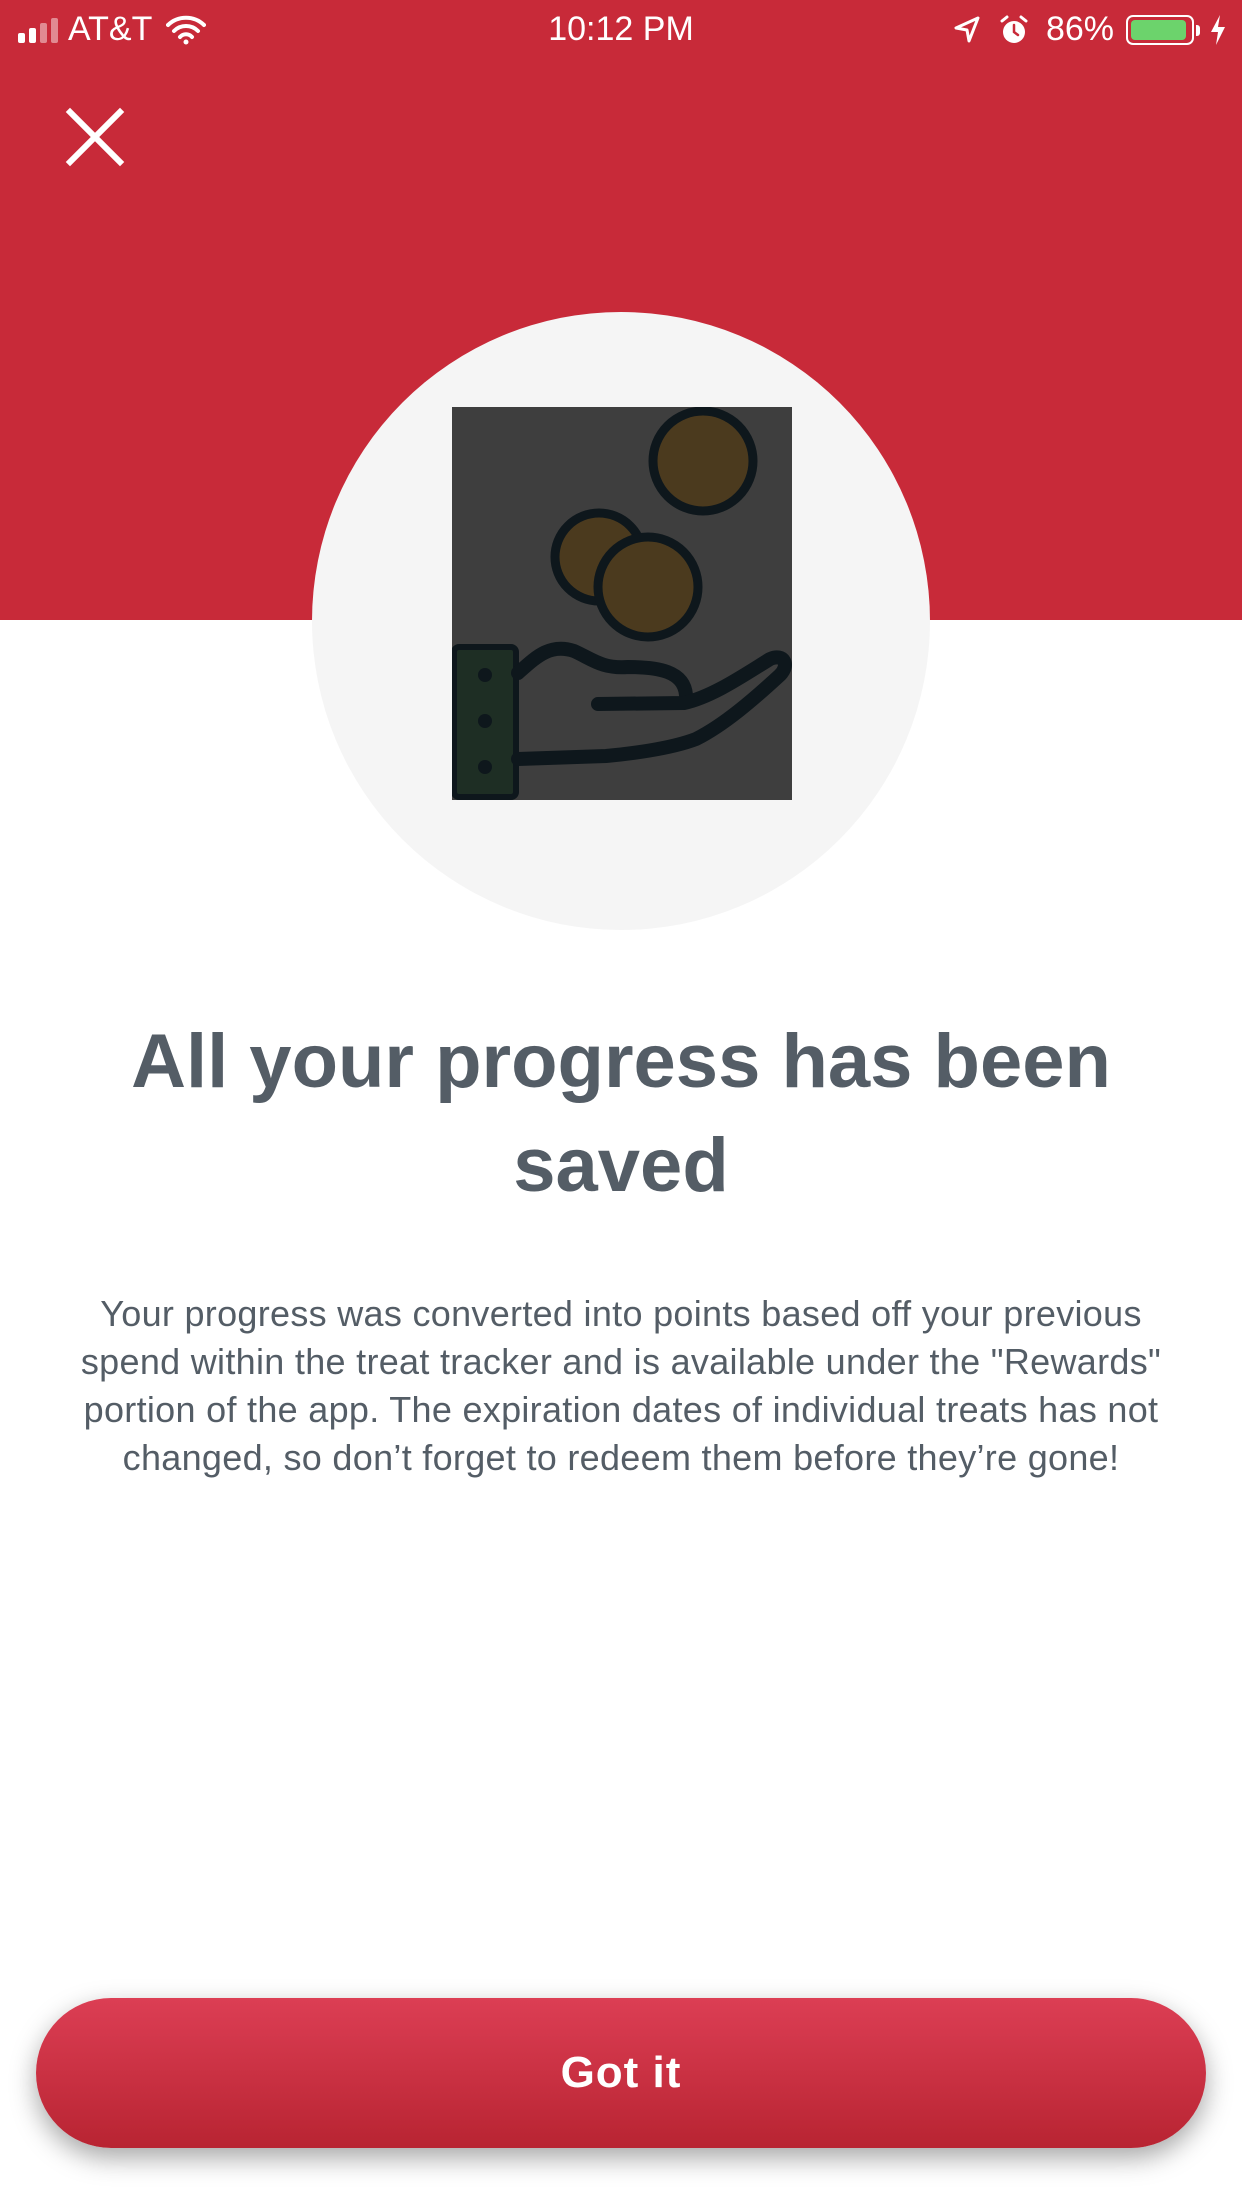  What do you see at coordinates (621, 31) in the screenshot?
I see `status-bar: AT&T 10:12 PM 86%` at bounding box center [621, 31].